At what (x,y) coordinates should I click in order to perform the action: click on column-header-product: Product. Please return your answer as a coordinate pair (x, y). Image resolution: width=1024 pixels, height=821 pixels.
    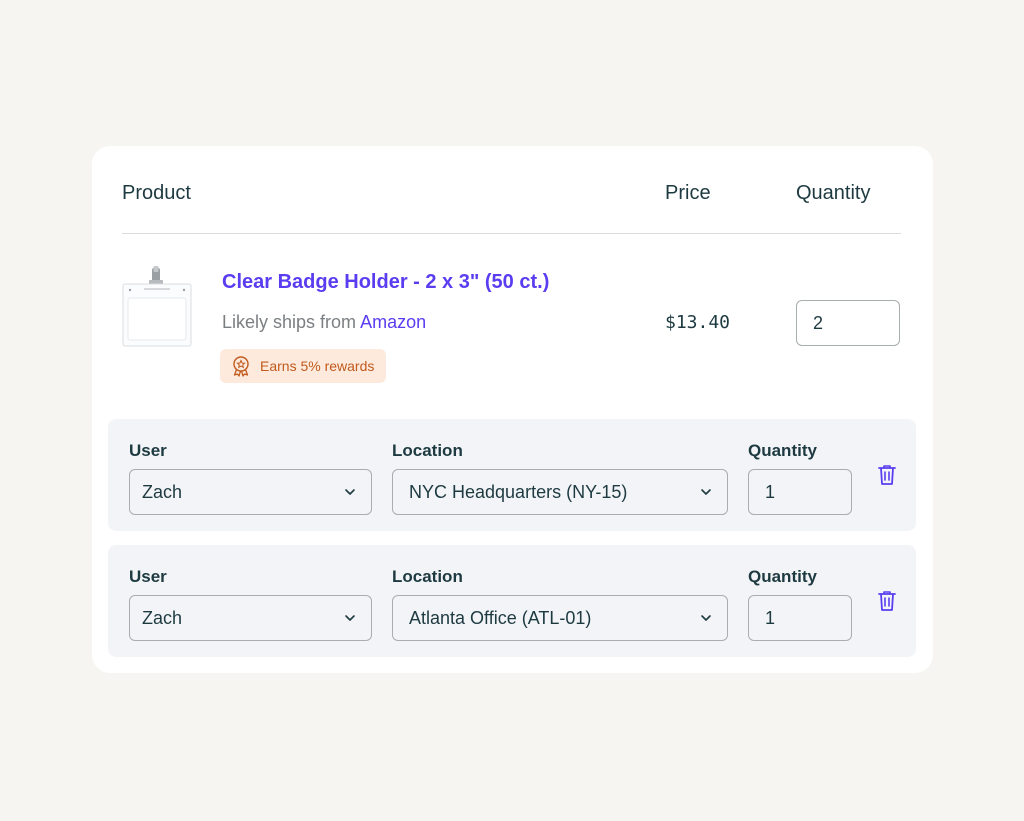
    Looking at the image, I should click on (156, 193).